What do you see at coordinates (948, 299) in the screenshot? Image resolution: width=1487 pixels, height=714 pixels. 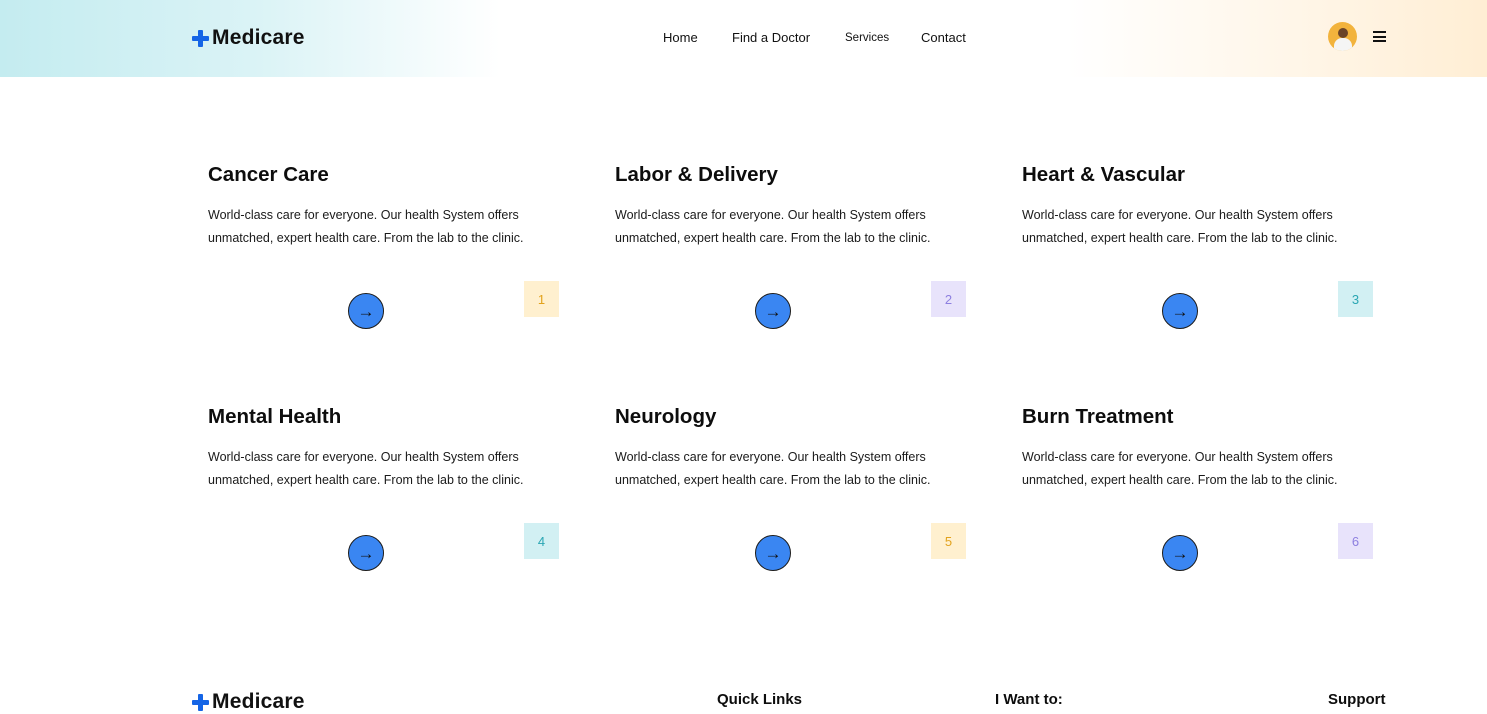 I see `service-number-badge: 2` at bounding box center [948, 299].